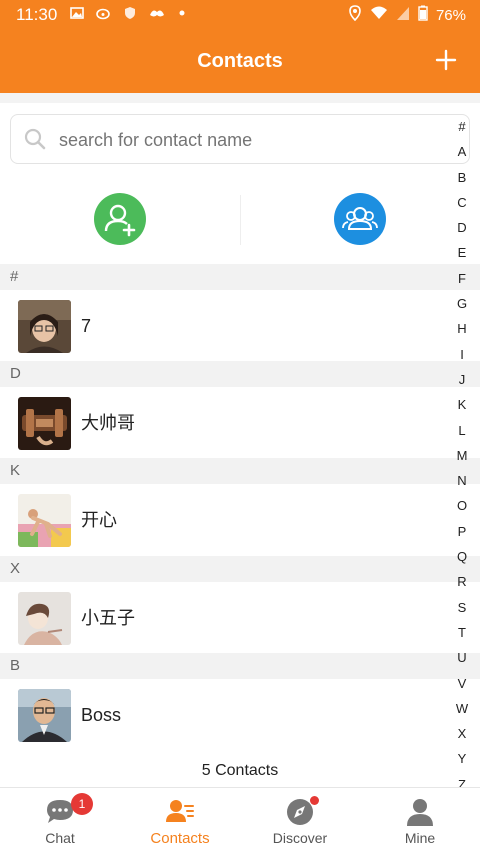 This screenshot has width=480, height=853. Describe the element at coordinates (240, 471) in the screenshot. I see `section-header: K` at that location.